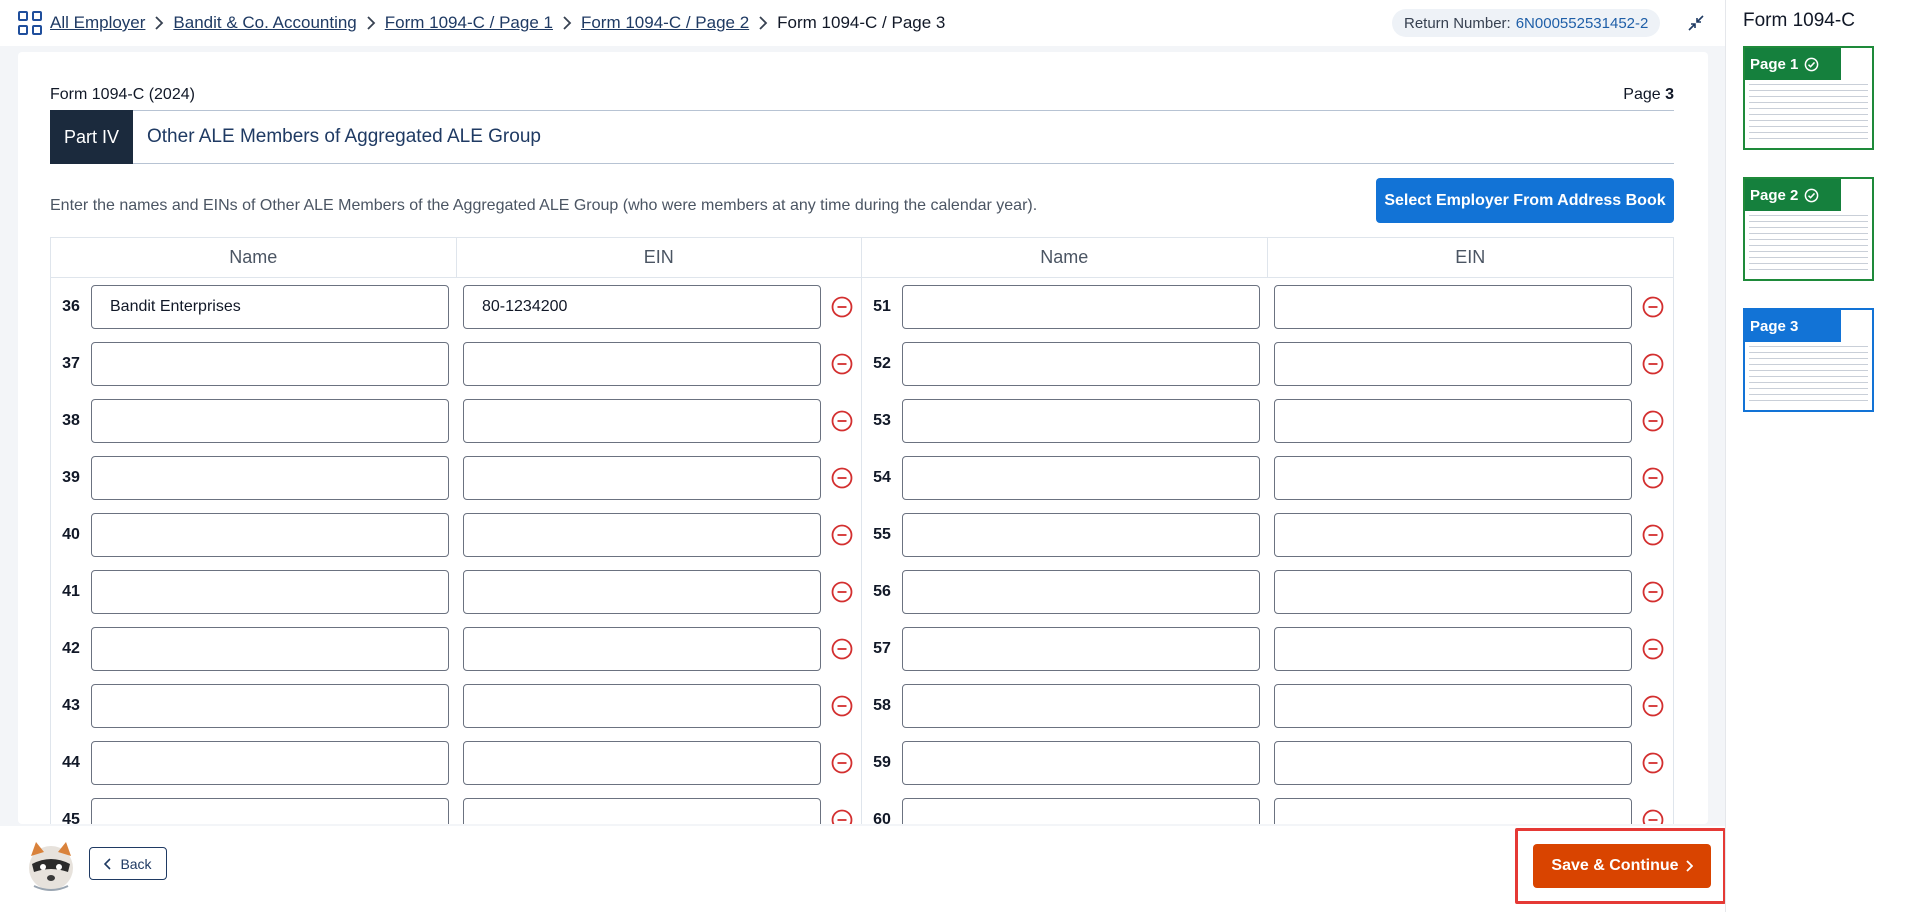 This screenshot has width=1920, height=912. I want to click on column-header-name: Name, so click(1065, 257).